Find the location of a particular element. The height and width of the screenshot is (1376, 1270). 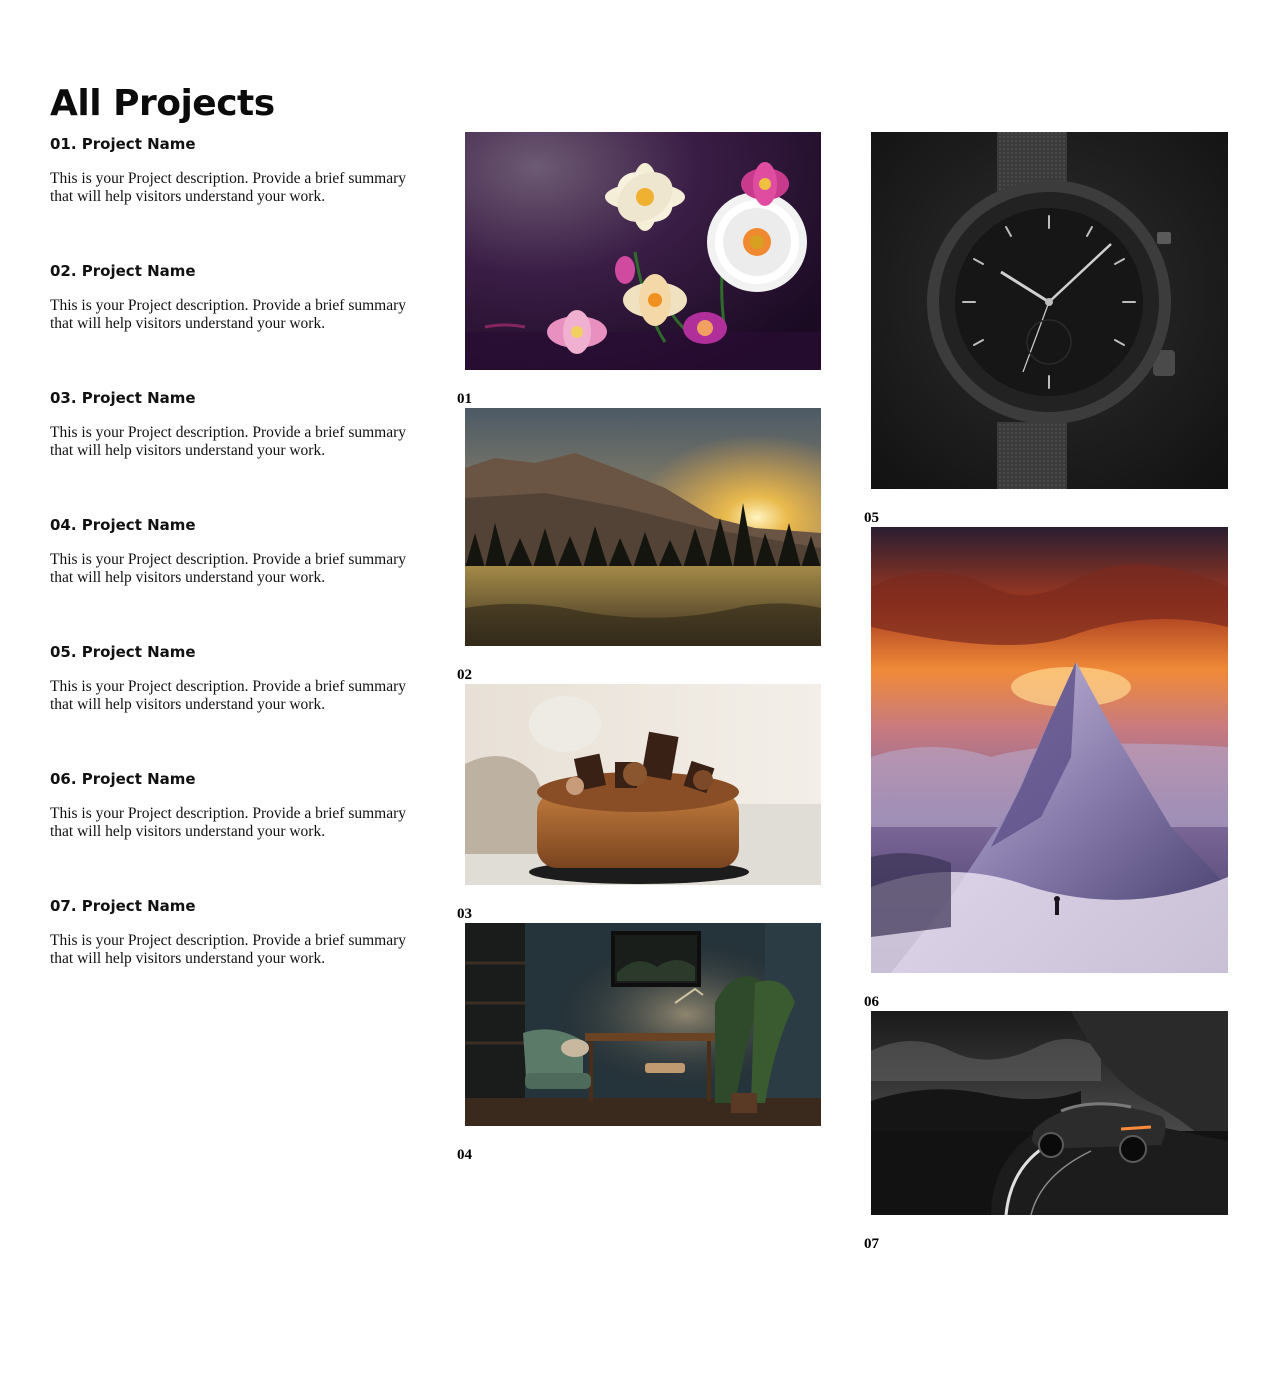

mountain-sunset-image is located at coordinates (643, 527).